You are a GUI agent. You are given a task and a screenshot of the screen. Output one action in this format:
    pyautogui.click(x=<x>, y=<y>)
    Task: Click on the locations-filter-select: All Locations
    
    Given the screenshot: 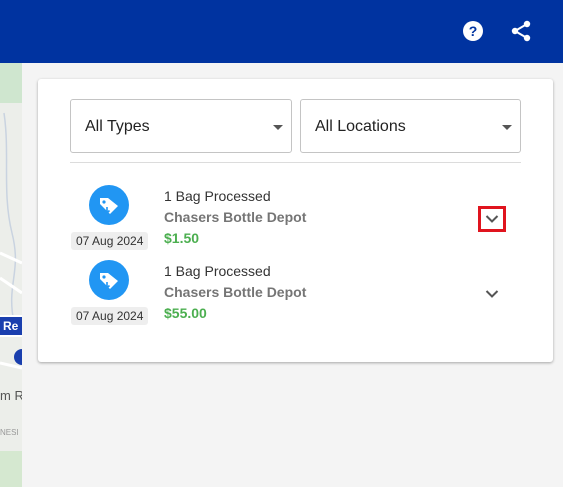 What is the action you would take?
    pyautogui.click(x=410, y=126)
    